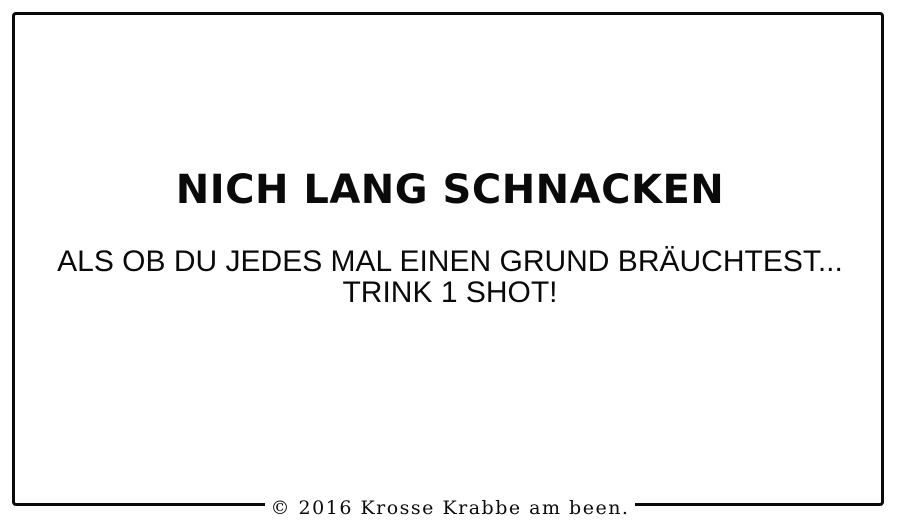 Image resolution: width=900 pixels, height=525 pixels. Describe the element at coordinates (450, 190) in the screenshot. I see `card-title: NICH LANG SCHNACKEN` at that location.